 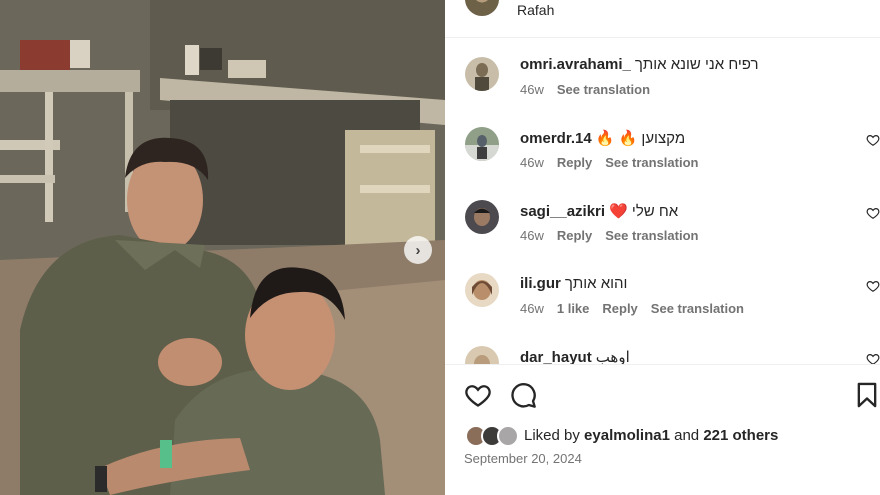 I want to click on comment-text: והוא אותך, so click(x=596, y=283).